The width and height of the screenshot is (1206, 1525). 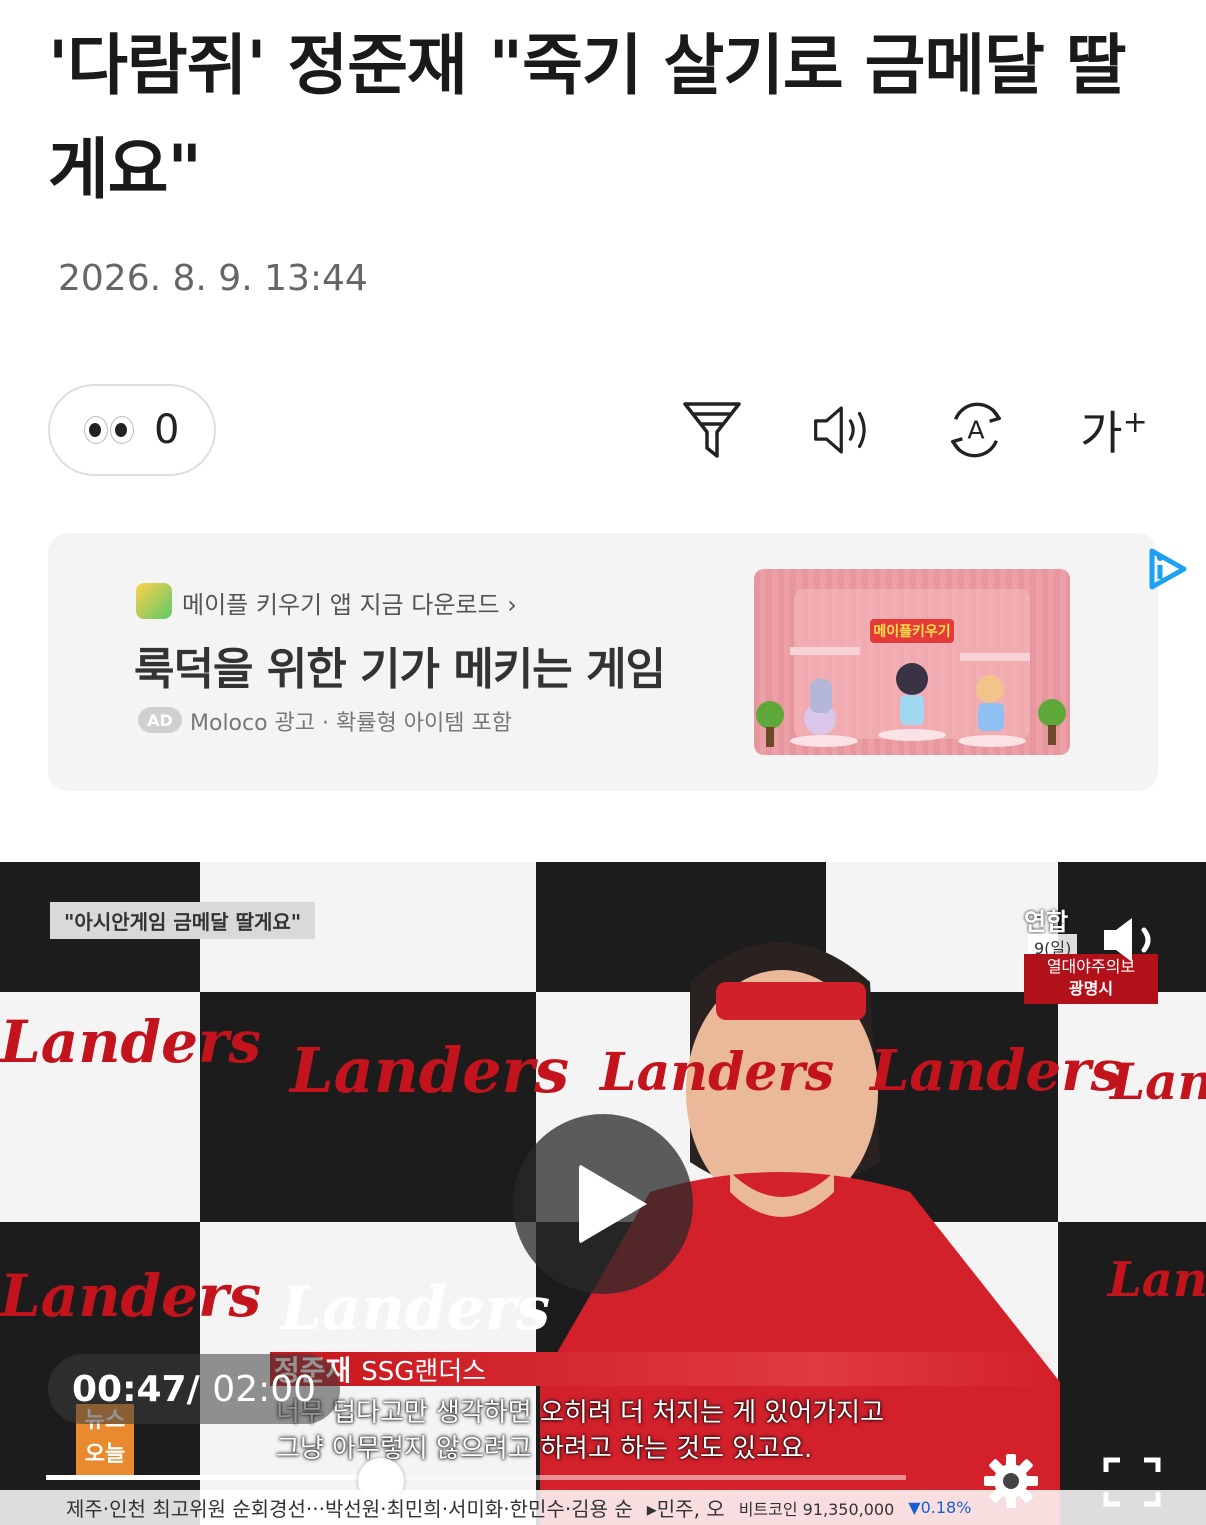 I want to click on volume-icon, so click(x=1135, y=942).